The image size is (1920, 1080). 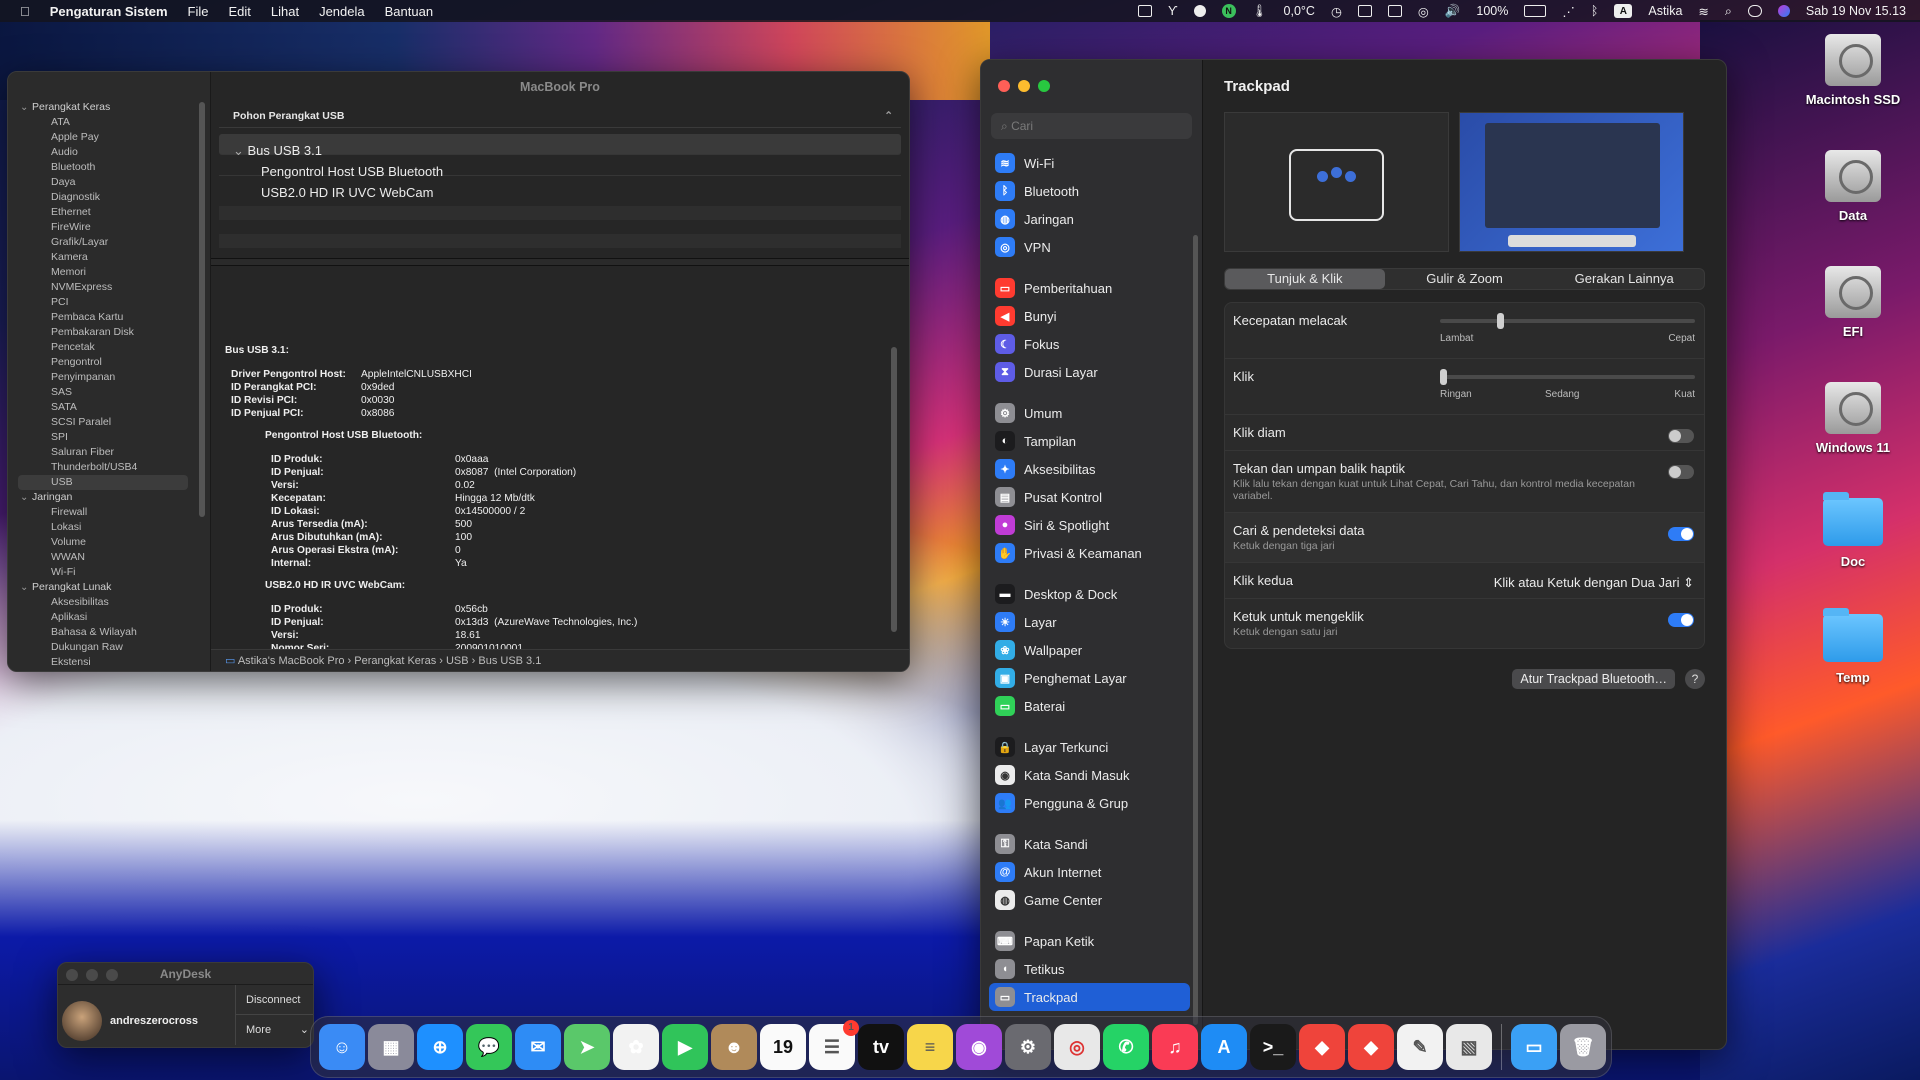 I want to click on help-button: ?, so click(x=1695, y=679).